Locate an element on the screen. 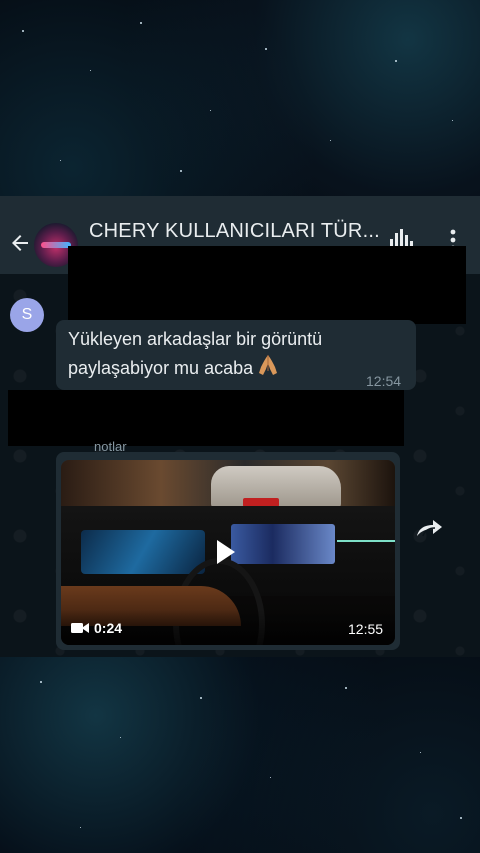 This screenshot has width=480, height=853. video-duration: 0:24 is located at coordinates (108, 628).